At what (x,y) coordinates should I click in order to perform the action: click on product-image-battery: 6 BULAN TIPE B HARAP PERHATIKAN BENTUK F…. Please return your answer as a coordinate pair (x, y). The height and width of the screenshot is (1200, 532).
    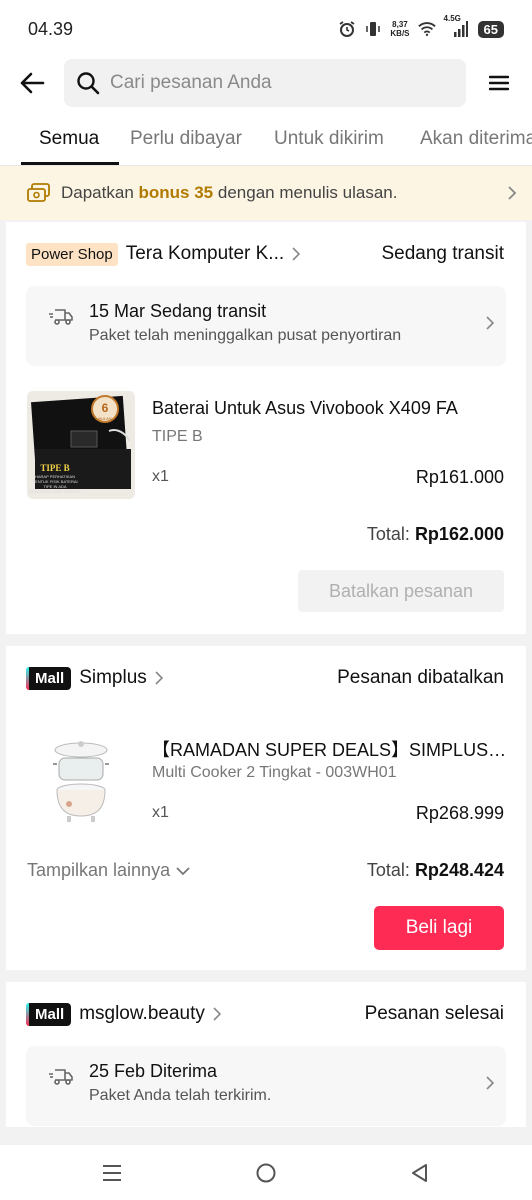
    Looking at the image, I should click on (81, 445).